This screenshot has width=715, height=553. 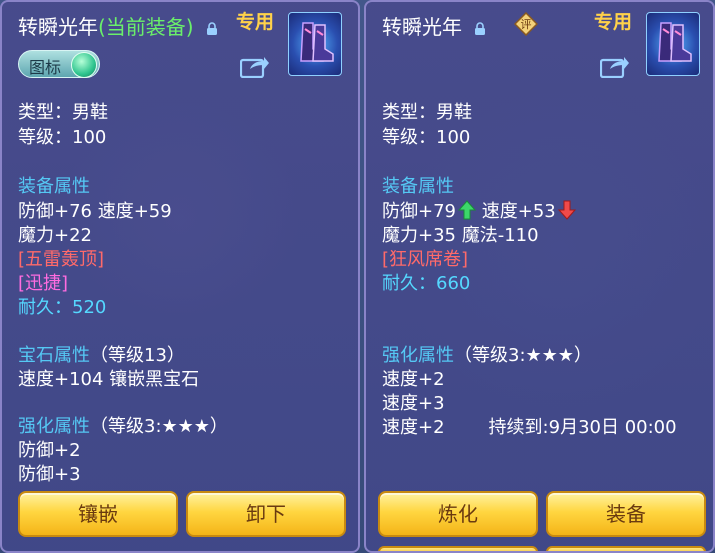 What do you see at coordinates (518, 211) in the screenshot?
I see `speed-stat: 速度+53` at bounding box center [518, 211].